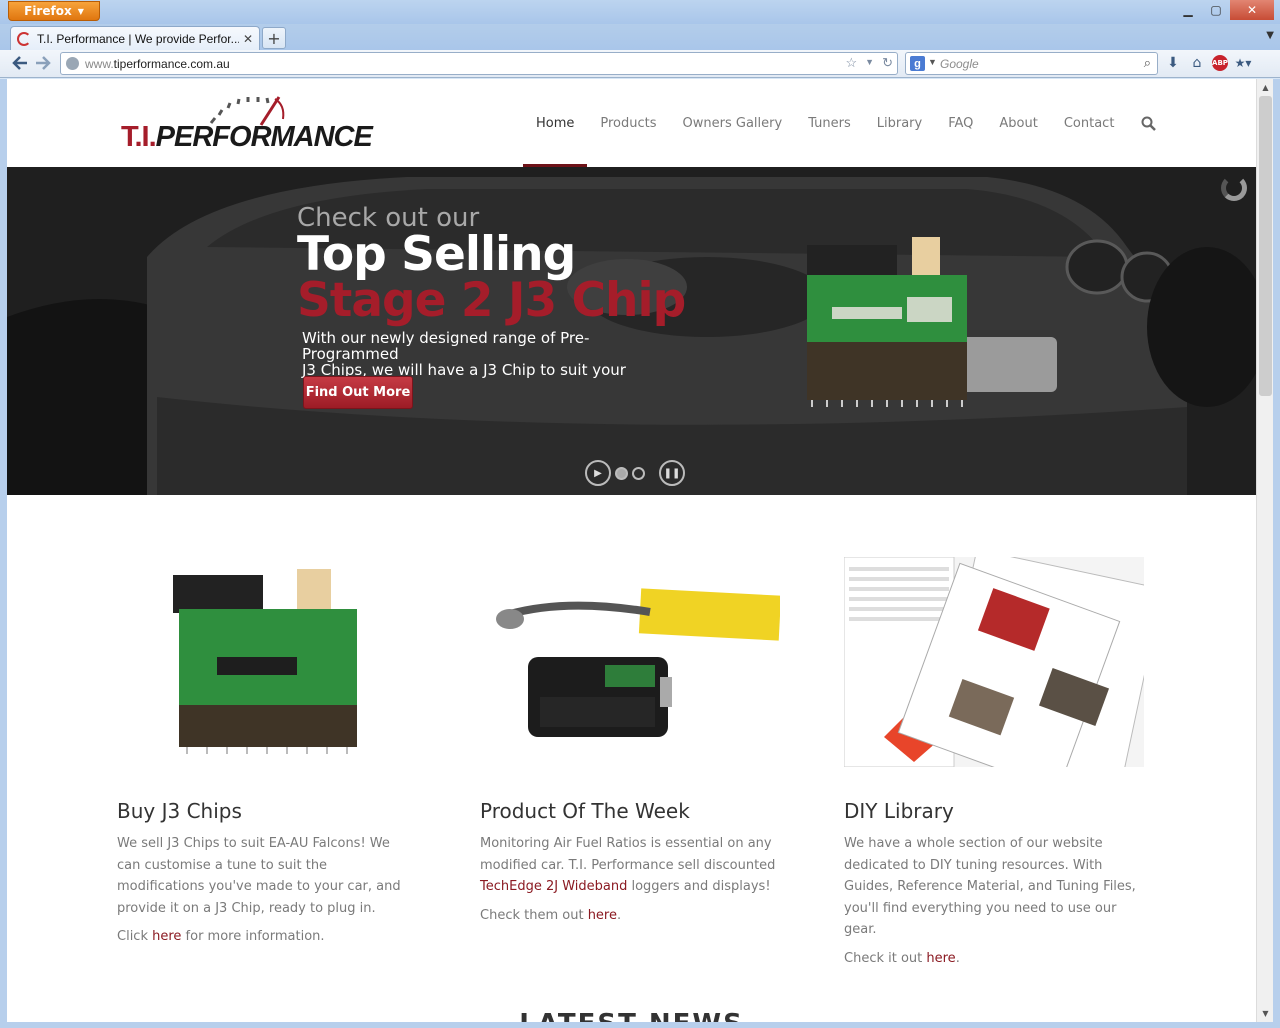 Image resolution: width=1280 pixels, height=1028 pixels. I want to click on site-search-icon, so click(1148, 123).